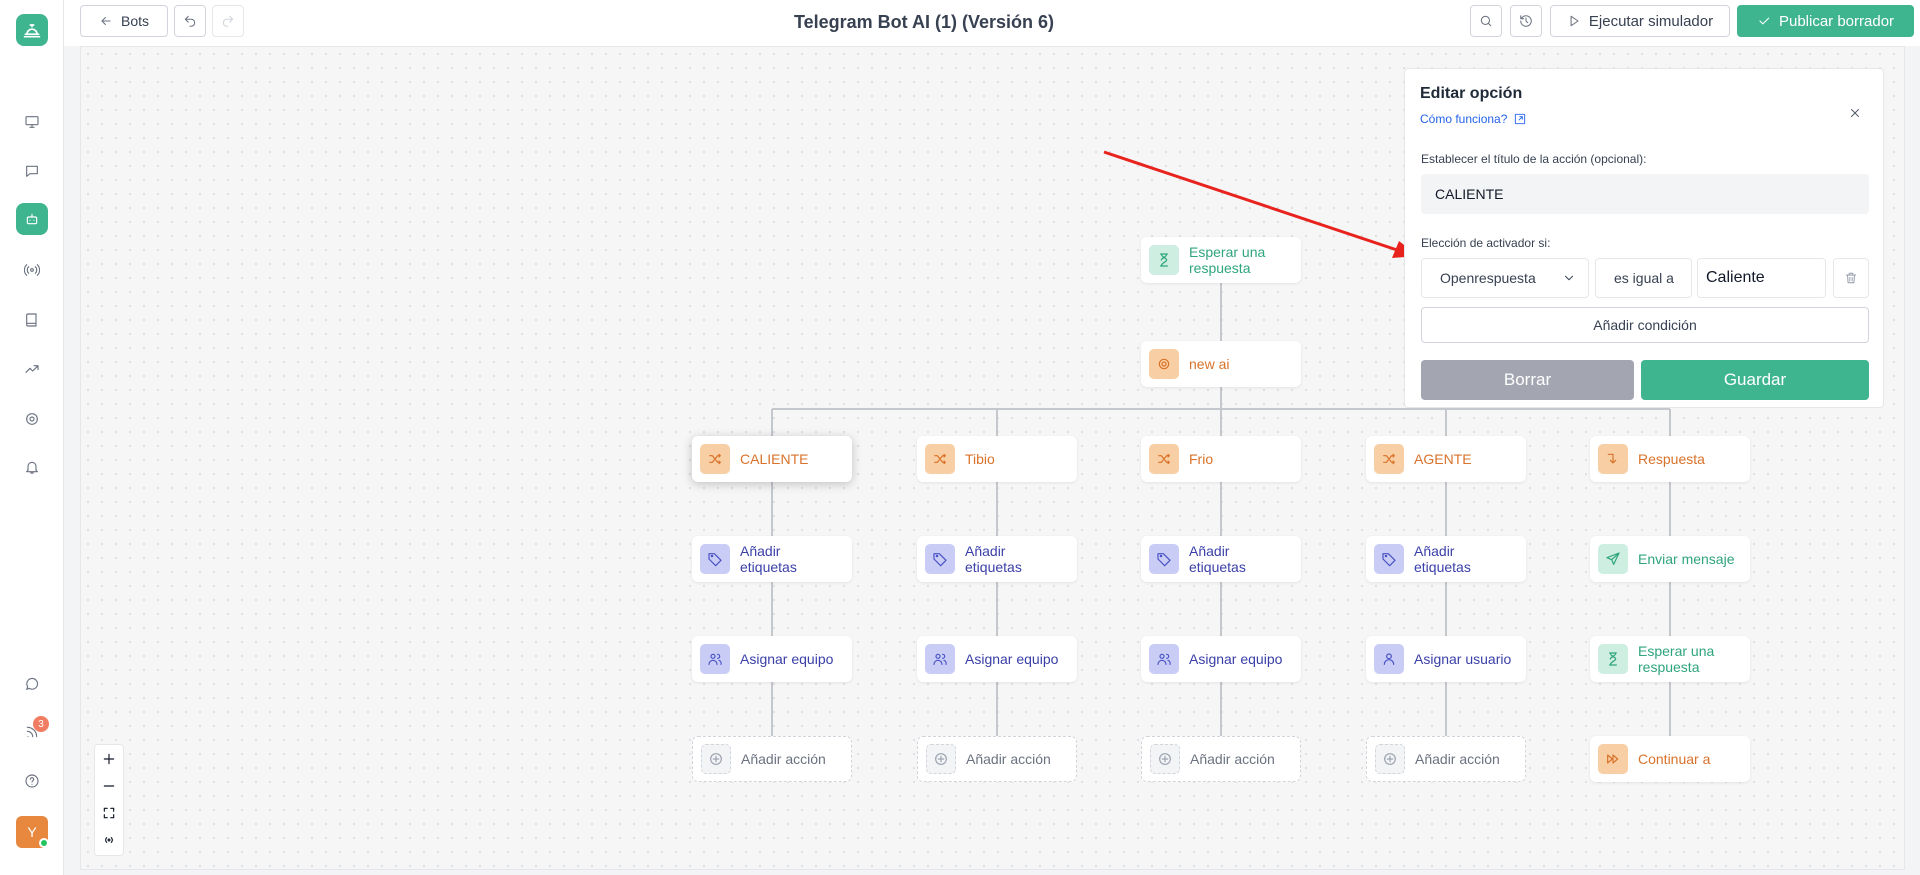 This screenshot has width=1920, height=875. I want to click on trash-icon, so click(1851, 278).